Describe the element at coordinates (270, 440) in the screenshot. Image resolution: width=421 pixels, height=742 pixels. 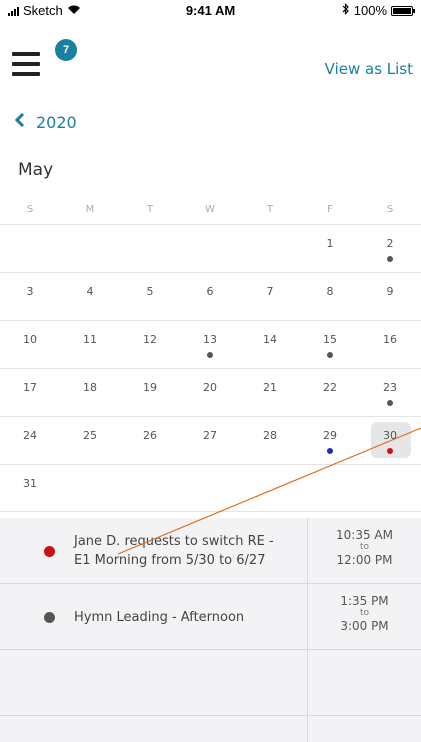
I see `calendar-day: 28` at that location.